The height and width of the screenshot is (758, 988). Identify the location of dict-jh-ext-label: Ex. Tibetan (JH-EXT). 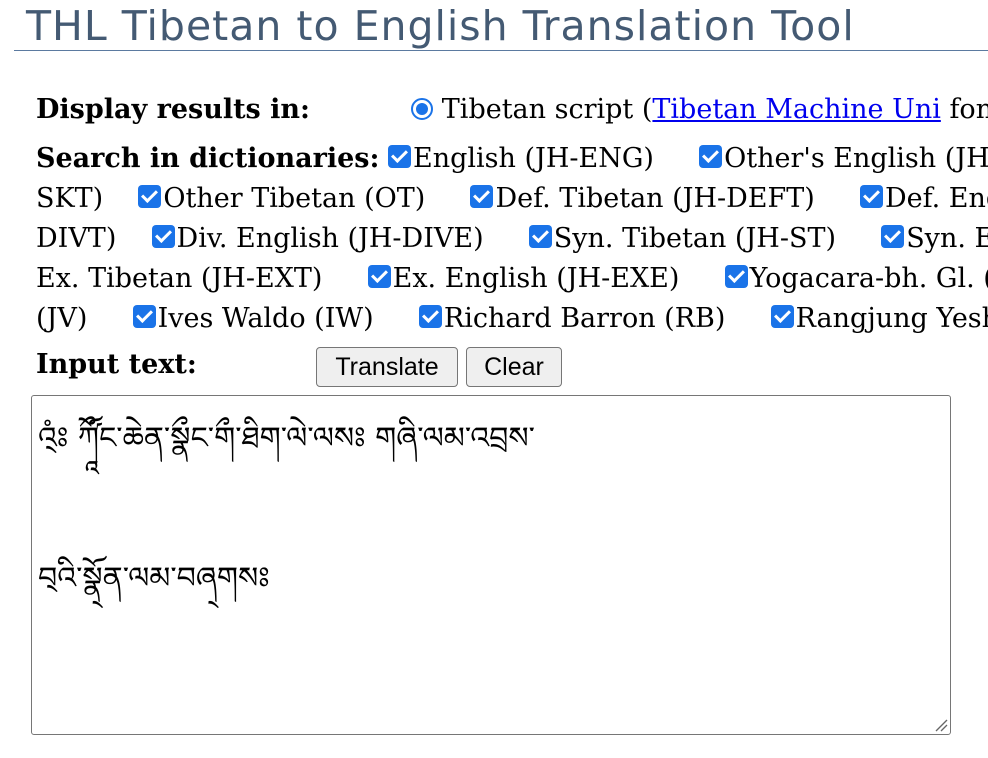
(179, 278).